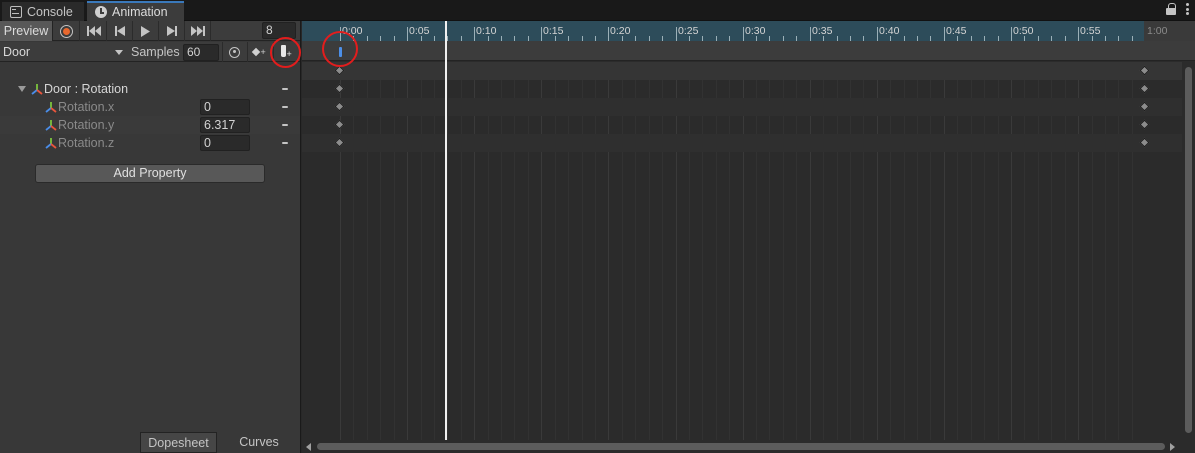 The width and height of the screenshot is (1195, 453). Describe the element at coordinates (446, 230) in the screenshot. I see `playhead` at that location.